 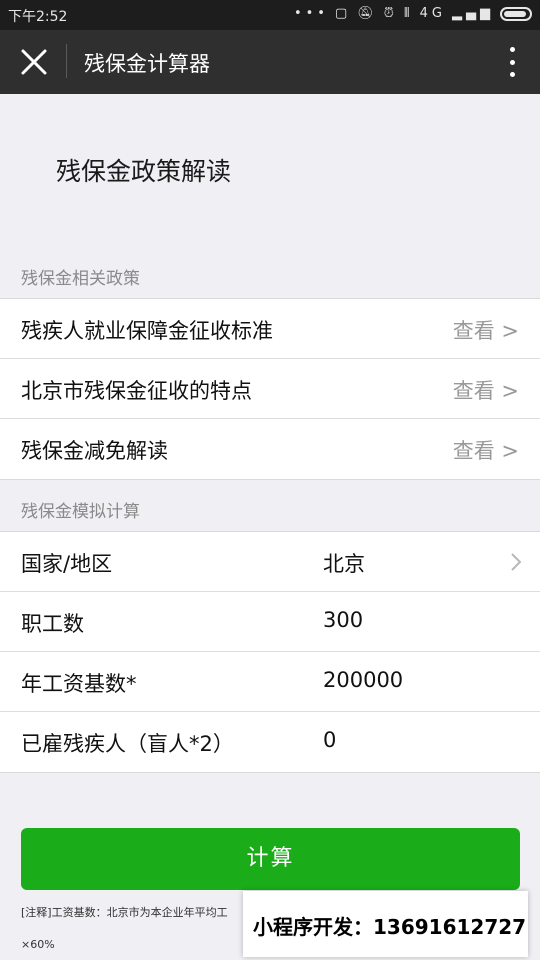 I want to click on close-icon, so click(x=34, y=62).